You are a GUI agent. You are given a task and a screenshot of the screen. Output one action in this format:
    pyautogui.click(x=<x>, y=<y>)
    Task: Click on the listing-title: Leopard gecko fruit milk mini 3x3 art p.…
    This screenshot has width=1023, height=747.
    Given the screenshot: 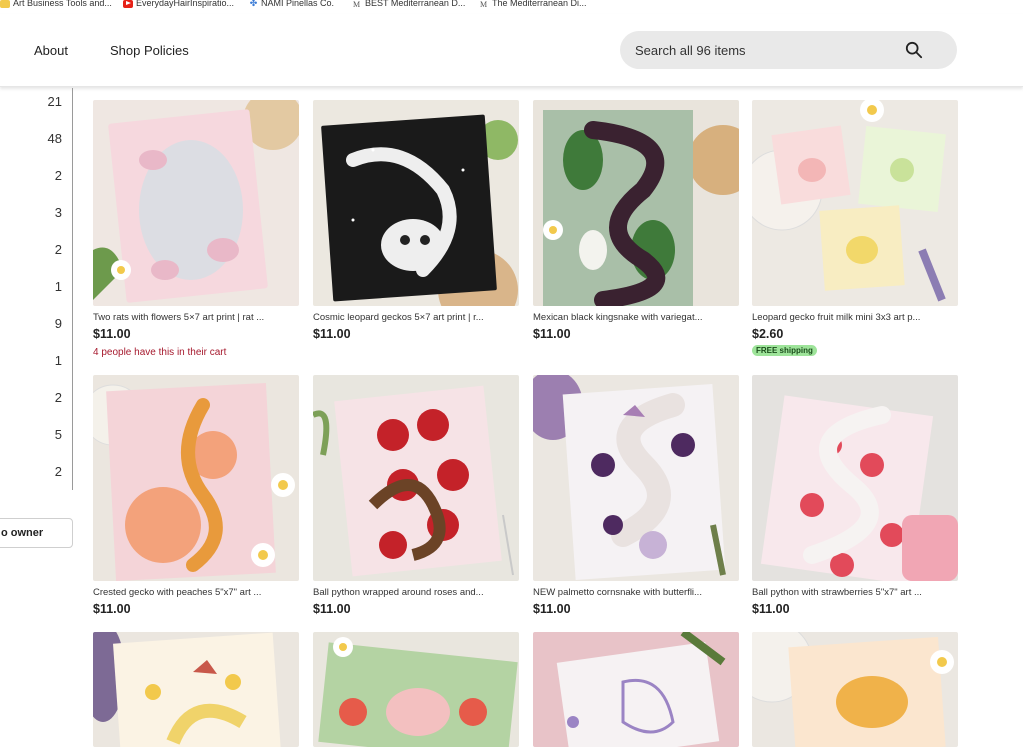 What is the action you would take?
    pyautogui.click(x=855, y=317)
    